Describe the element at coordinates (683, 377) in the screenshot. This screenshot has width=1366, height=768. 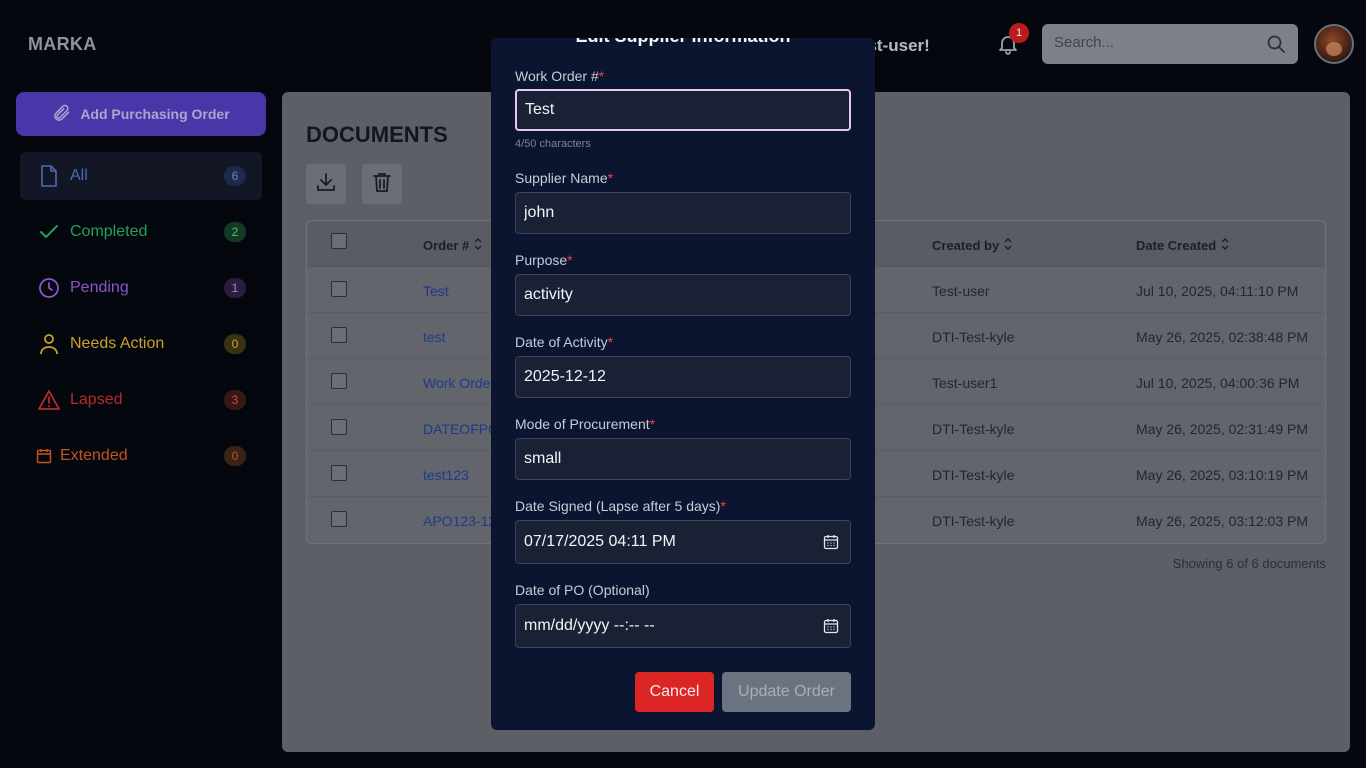
I see `date-of-activity-input` at that location.